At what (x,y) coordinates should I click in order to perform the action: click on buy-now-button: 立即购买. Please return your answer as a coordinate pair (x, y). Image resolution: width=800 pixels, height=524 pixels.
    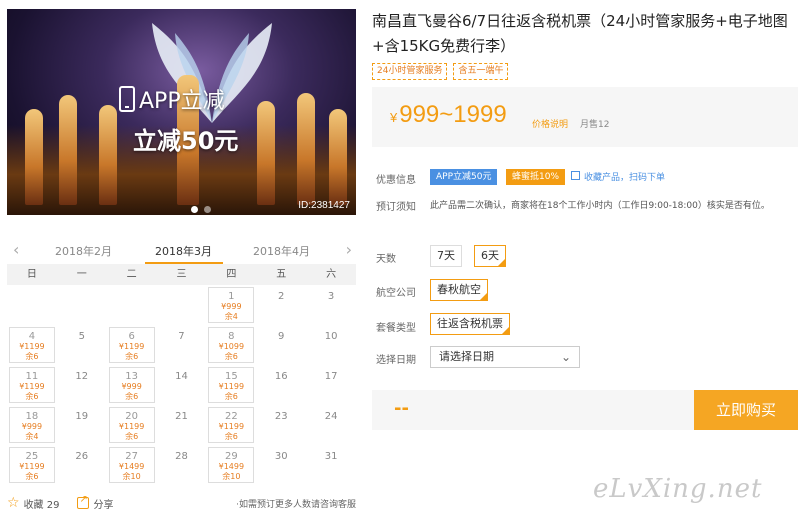
    Looking at the image, I should click on (746, 410).